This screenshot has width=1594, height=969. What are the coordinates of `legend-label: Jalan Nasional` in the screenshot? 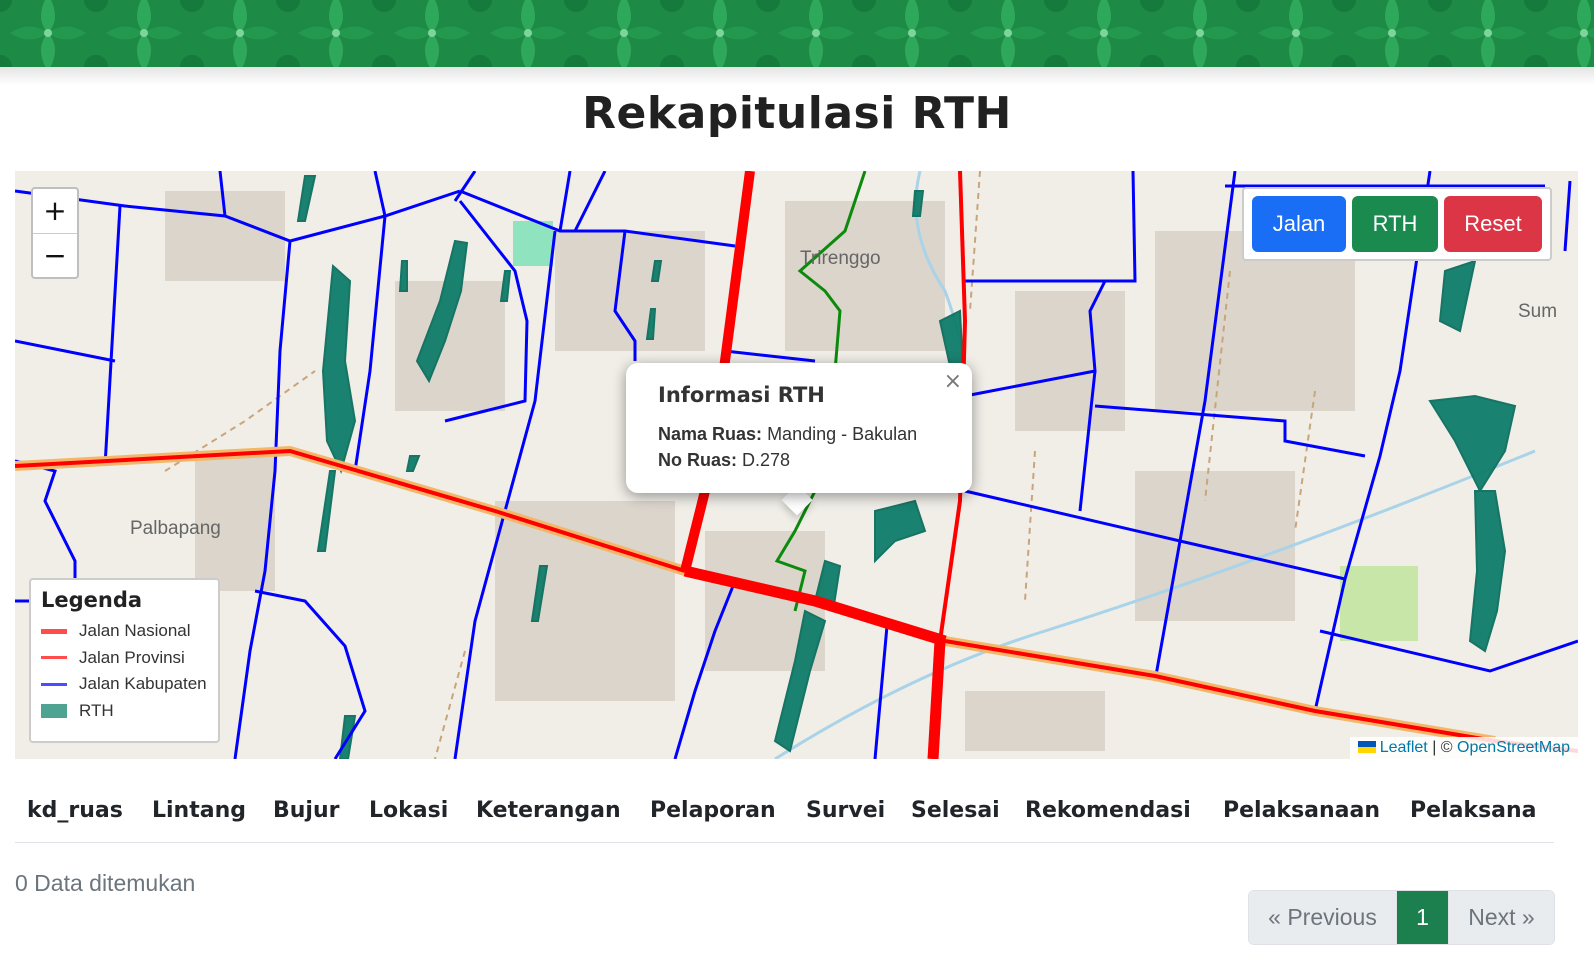 It's located at (135, 631).